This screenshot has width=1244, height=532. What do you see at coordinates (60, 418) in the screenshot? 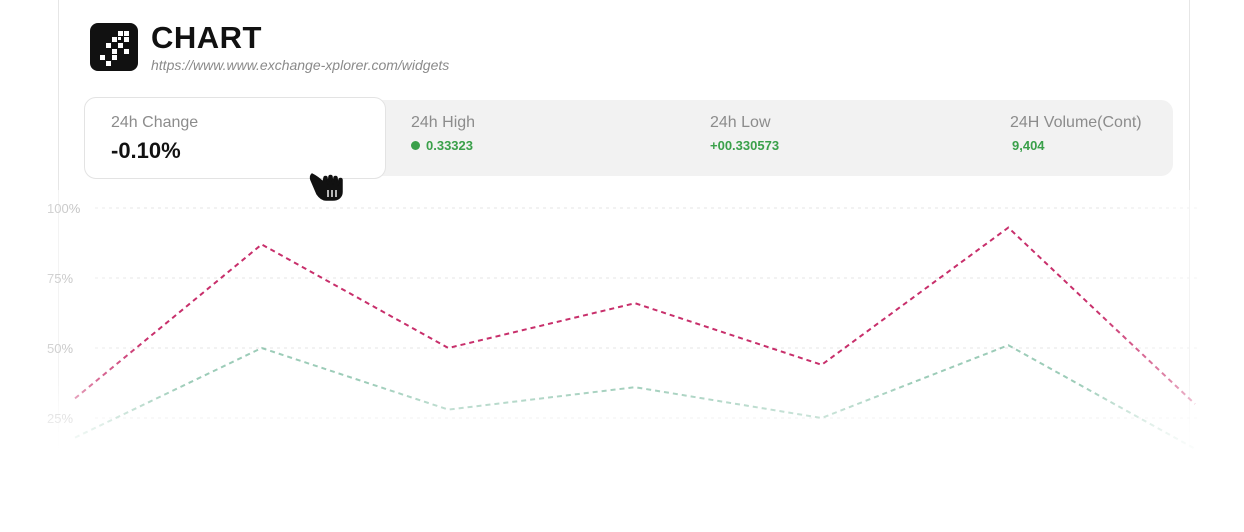
I see `y-tick-label: 25%` at bounding box center [60, 418].